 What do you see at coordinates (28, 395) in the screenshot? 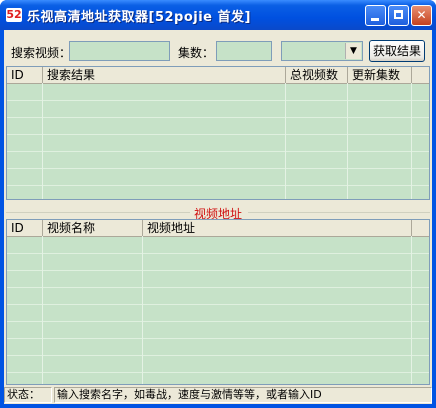
I see `status-label: 状态：` at bounding box center [28, 395].